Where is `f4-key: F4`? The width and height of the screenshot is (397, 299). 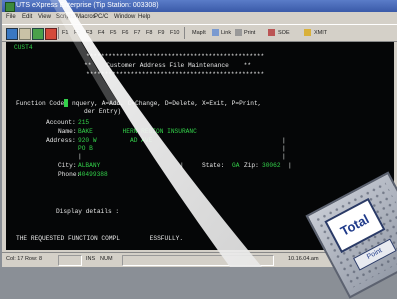
f4-key: F4 is located at coordinates (101, 33).